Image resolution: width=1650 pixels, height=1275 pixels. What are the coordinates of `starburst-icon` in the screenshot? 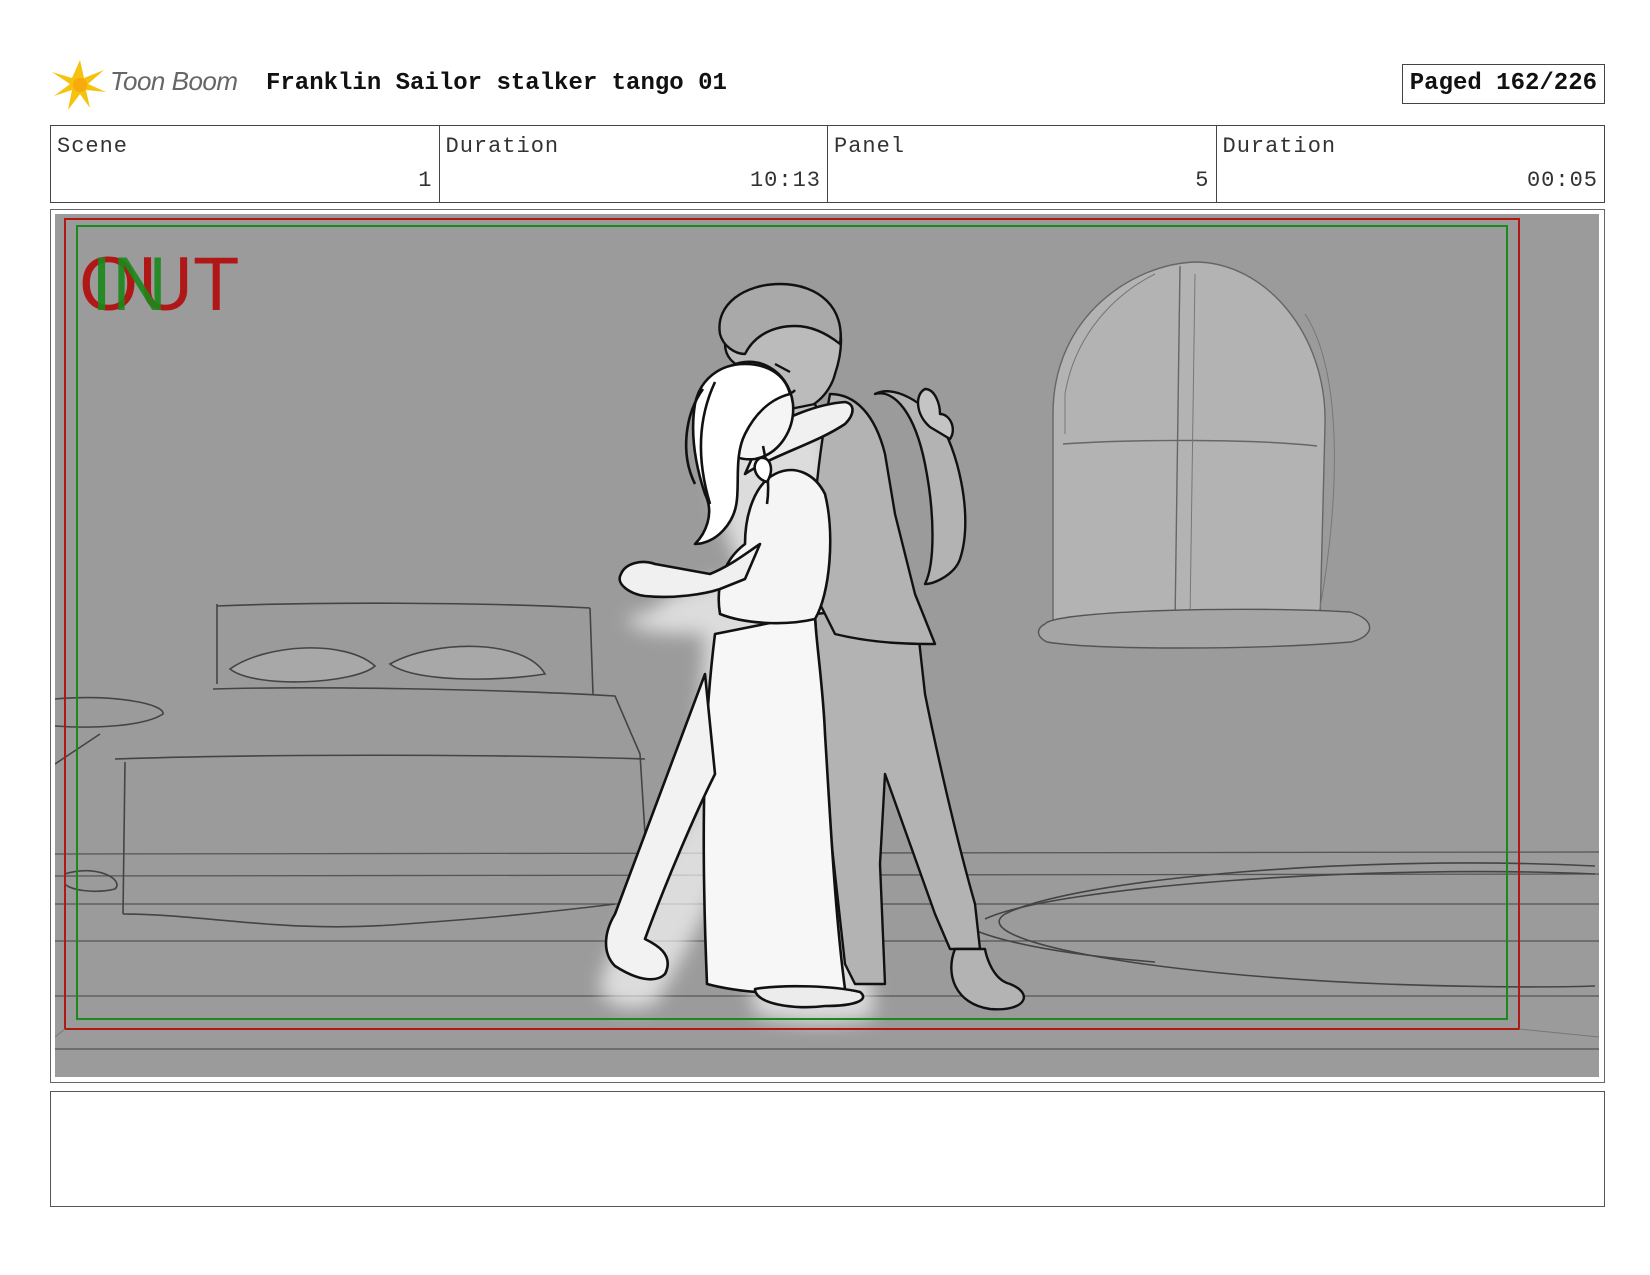 It's located at (79, 85).